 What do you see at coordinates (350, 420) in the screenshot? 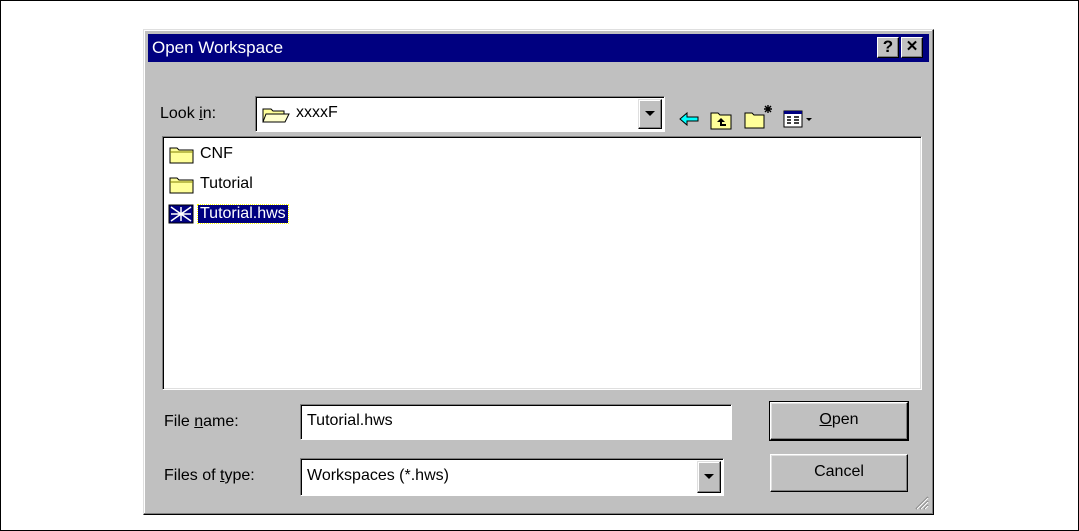
I see `file-name-value: Tutorial.hws` at bounding box center [350, 420].